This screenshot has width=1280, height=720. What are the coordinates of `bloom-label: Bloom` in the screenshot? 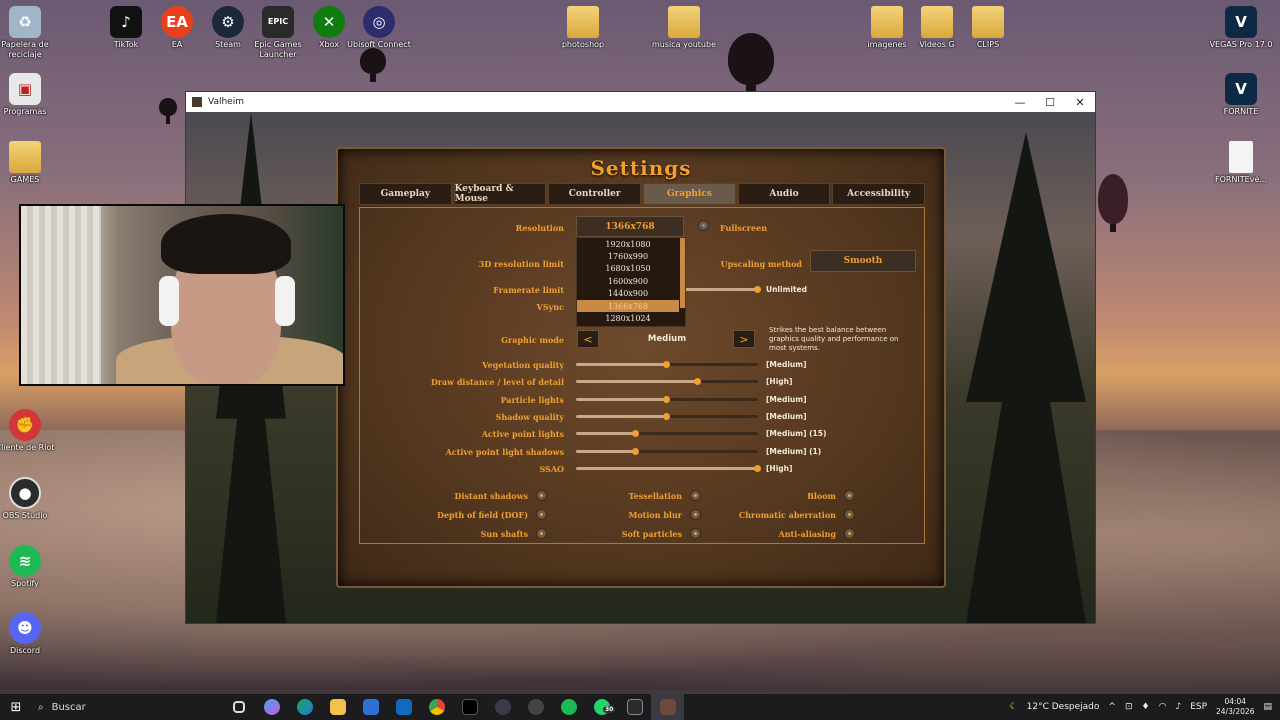 It's located at (821, 496).